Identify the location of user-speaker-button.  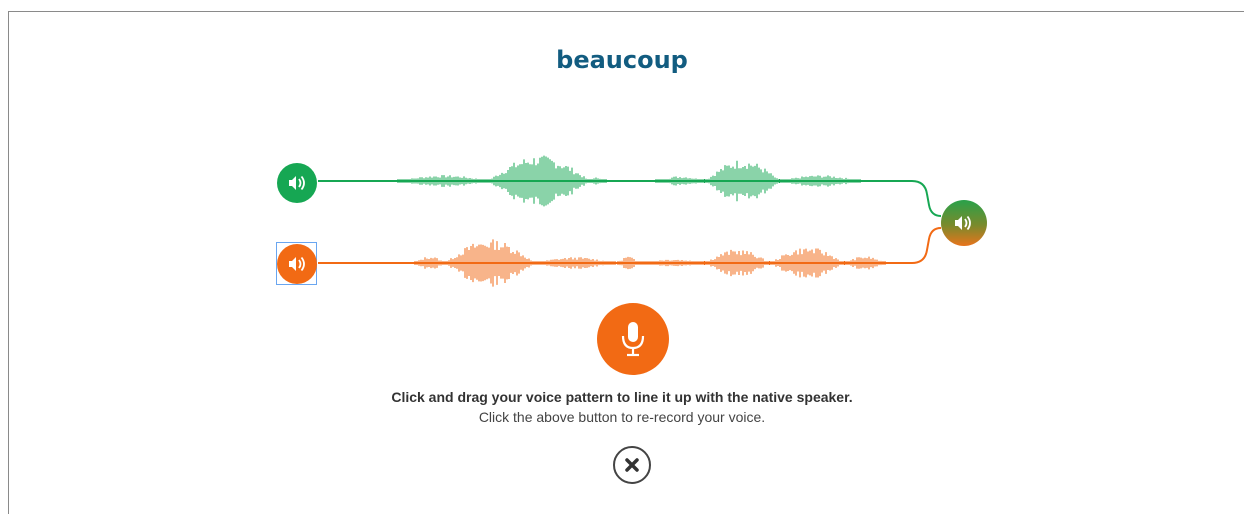
(297, 264).